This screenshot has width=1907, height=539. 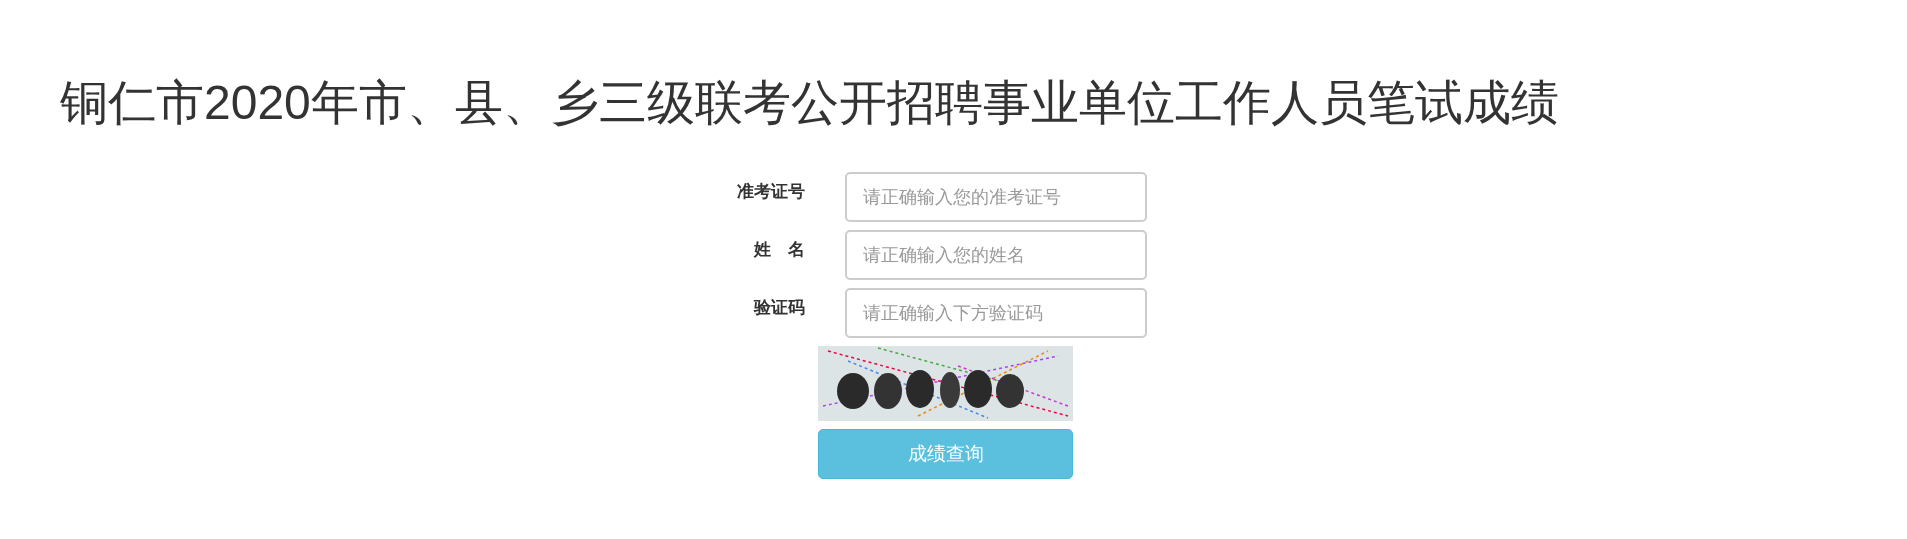 I want to click on field-label: 准考证号, so click(x=770, y=192).